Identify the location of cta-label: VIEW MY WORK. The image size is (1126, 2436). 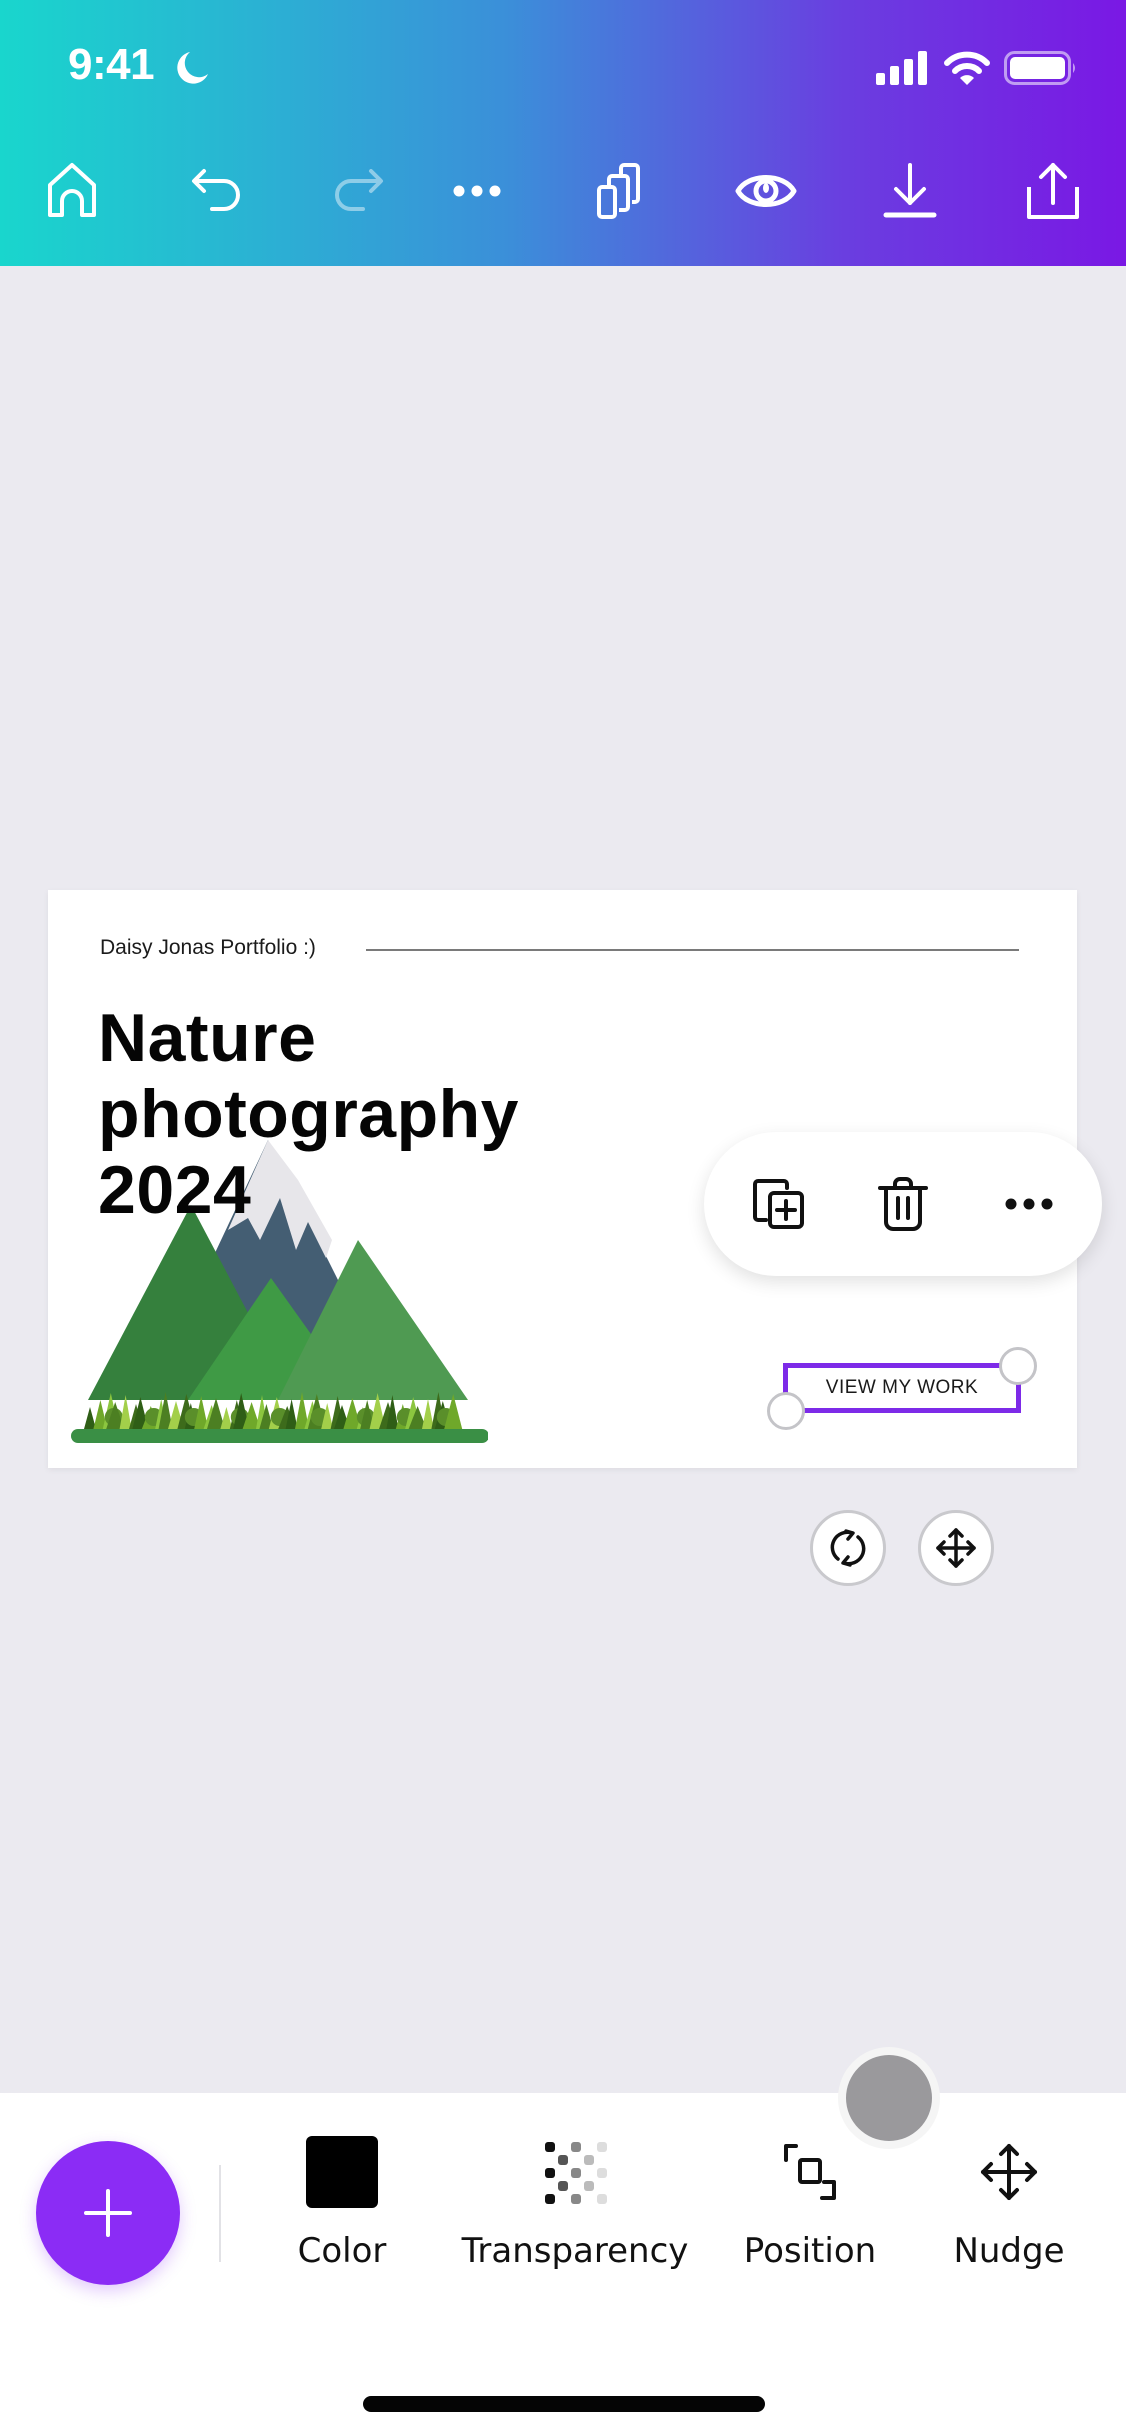
(902, 1387).